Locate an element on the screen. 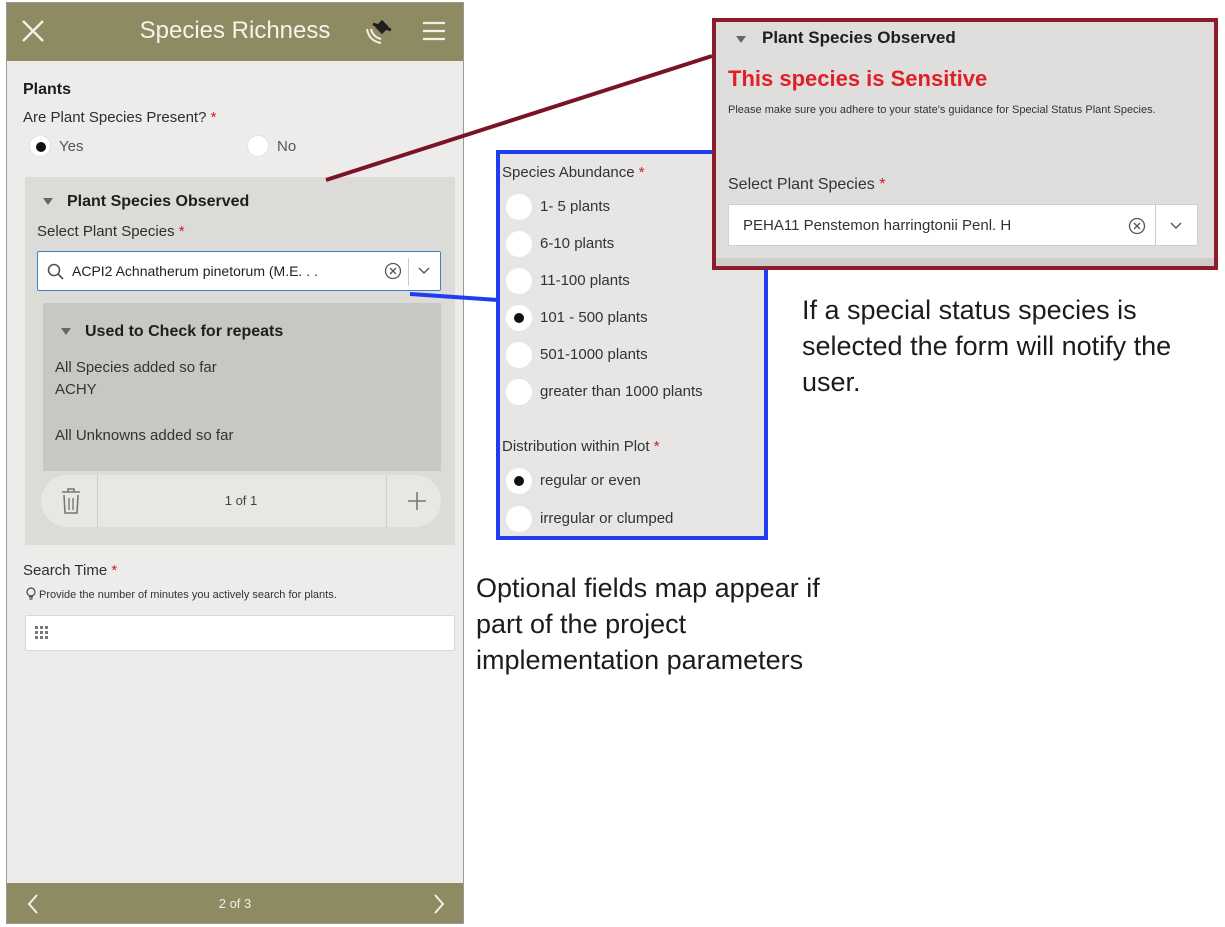  optional-callout-line is located at coordinates (454, 297).